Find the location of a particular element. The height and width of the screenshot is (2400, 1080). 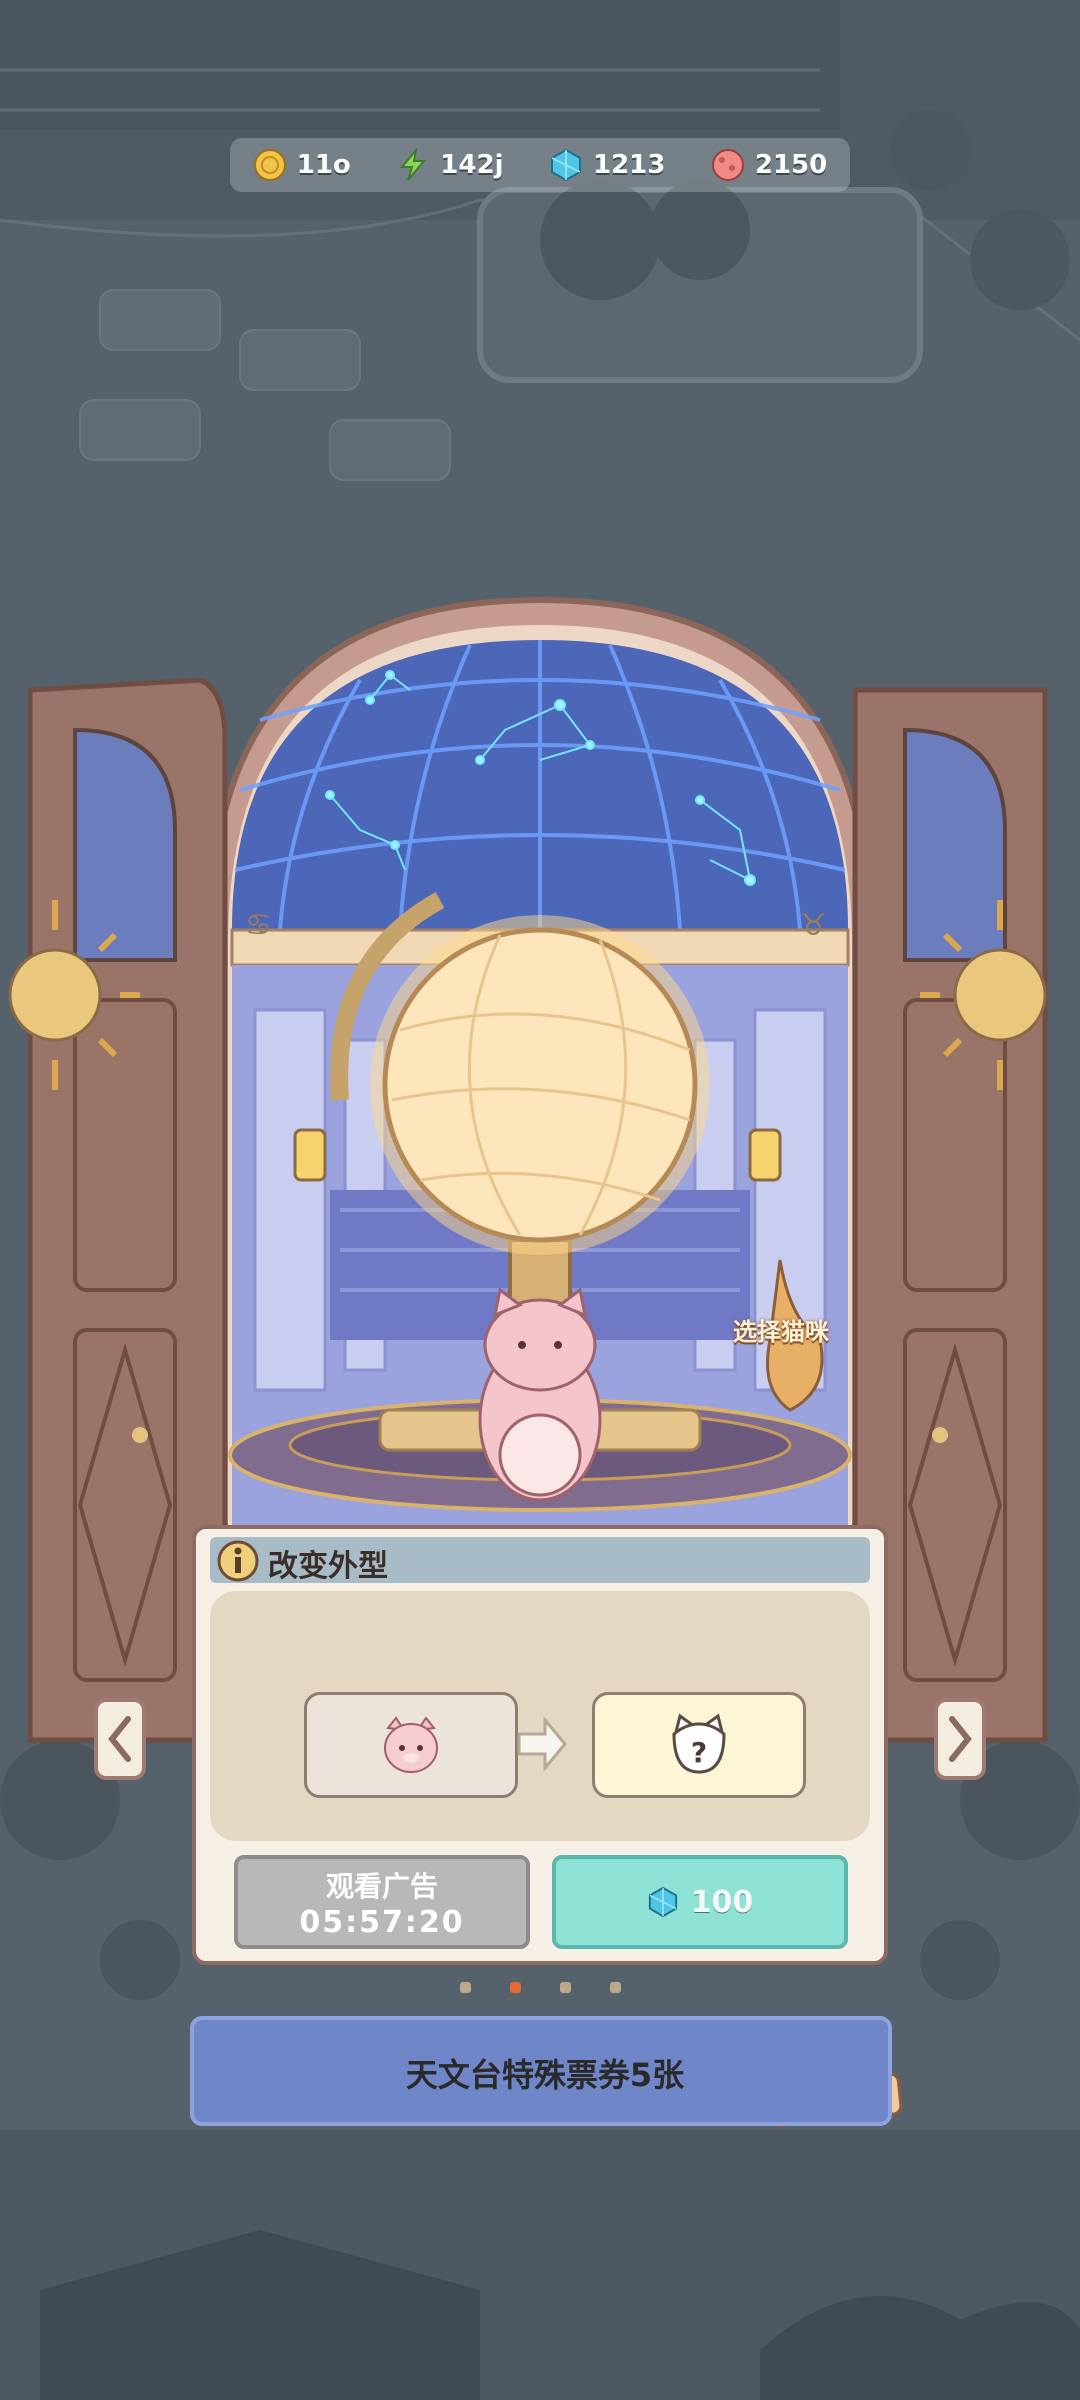

arrow-right-icon is located at coordinates (542, 1744).